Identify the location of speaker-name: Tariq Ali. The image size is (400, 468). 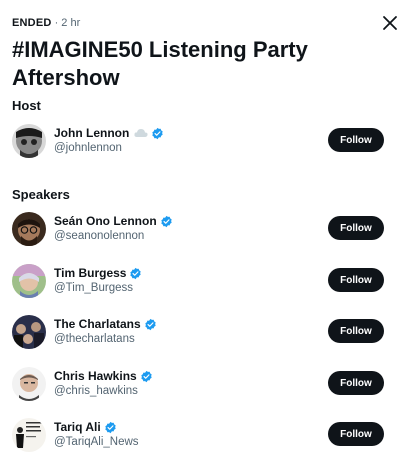
(77, 427).